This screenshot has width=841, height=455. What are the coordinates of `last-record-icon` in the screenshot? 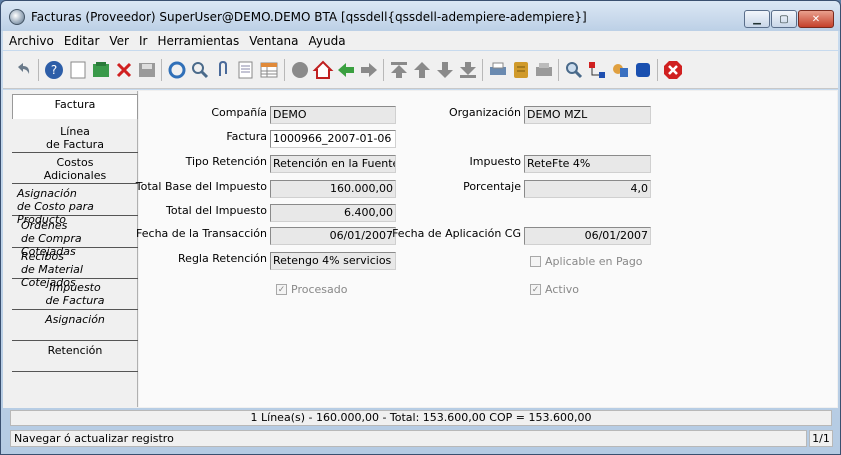 It's located at (468, 70).